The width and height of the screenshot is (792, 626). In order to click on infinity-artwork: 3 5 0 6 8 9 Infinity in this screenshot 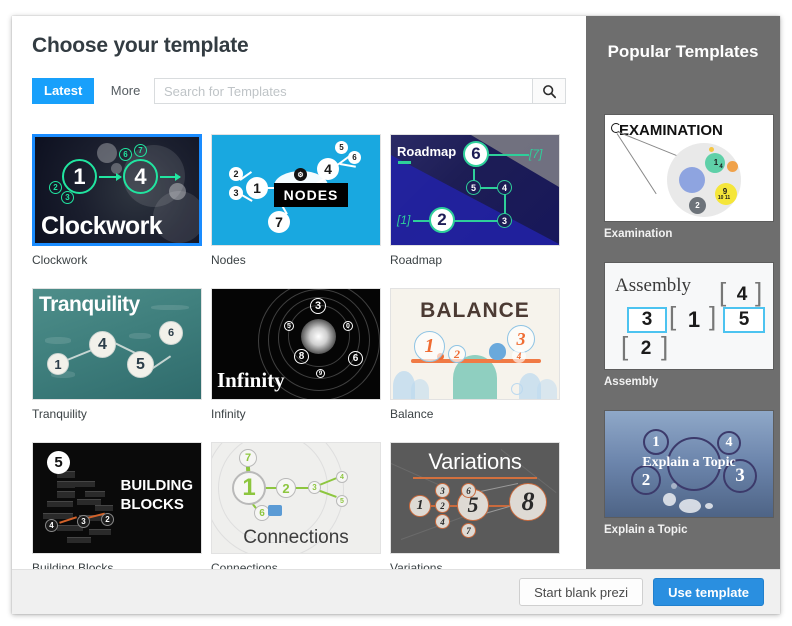, I will do `click(296, 344)`.